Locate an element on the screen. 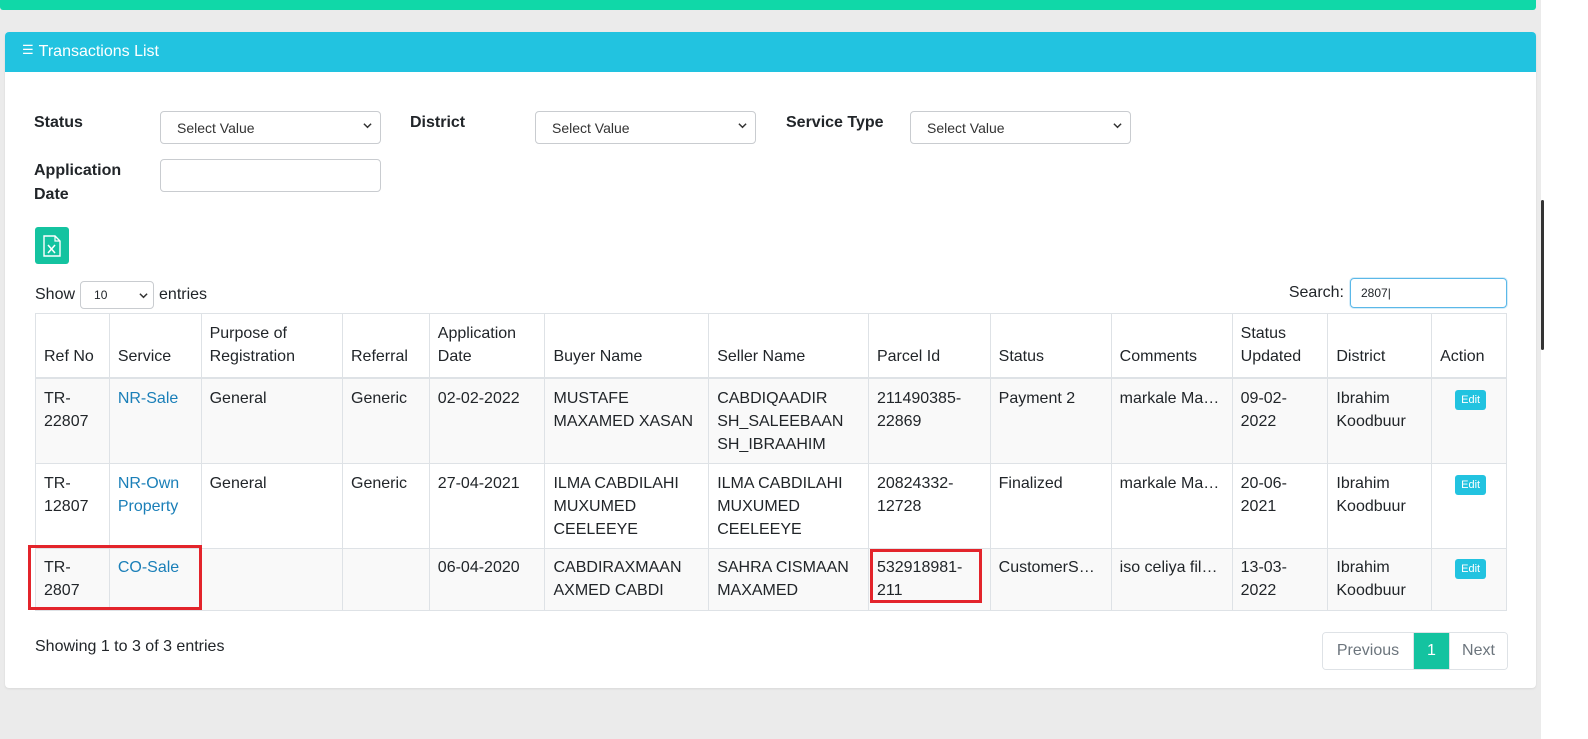 This screenshot has width=1588, height=739. col-application-date: Application Date is located at coordinates (487, 346).